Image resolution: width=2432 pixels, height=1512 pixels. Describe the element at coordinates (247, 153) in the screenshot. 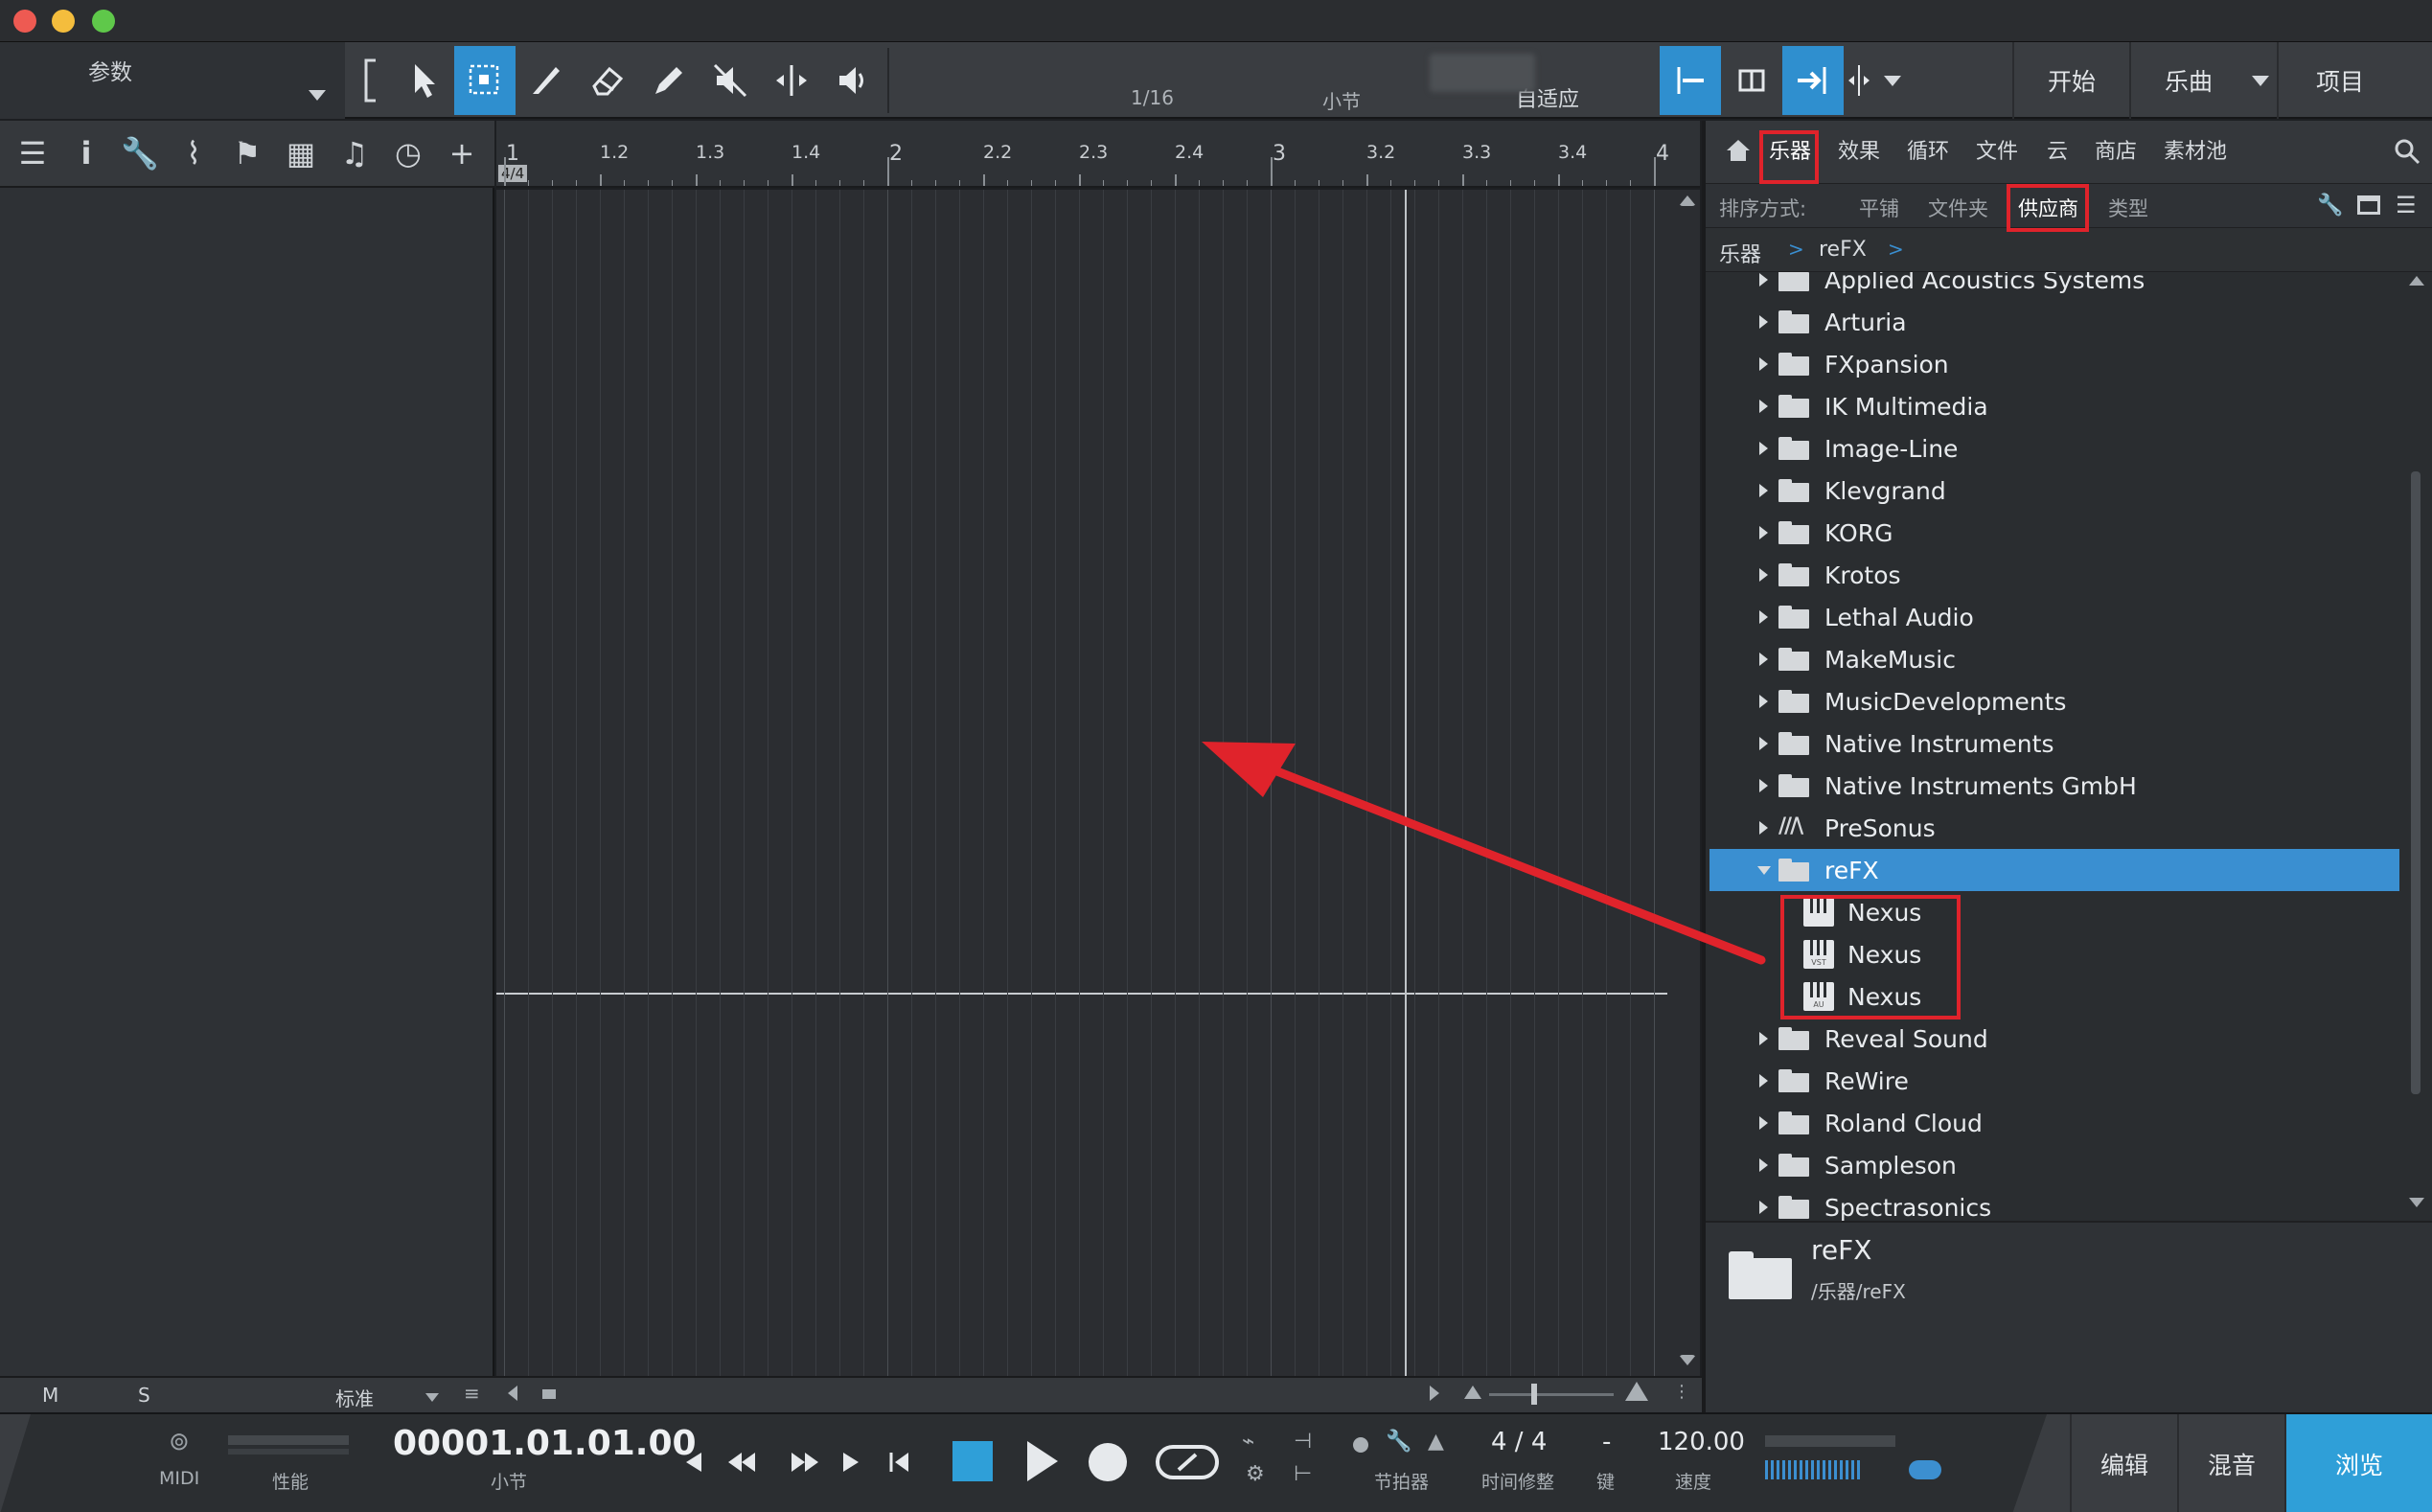

I see `marker-flag-icon: ⚑` at that location.